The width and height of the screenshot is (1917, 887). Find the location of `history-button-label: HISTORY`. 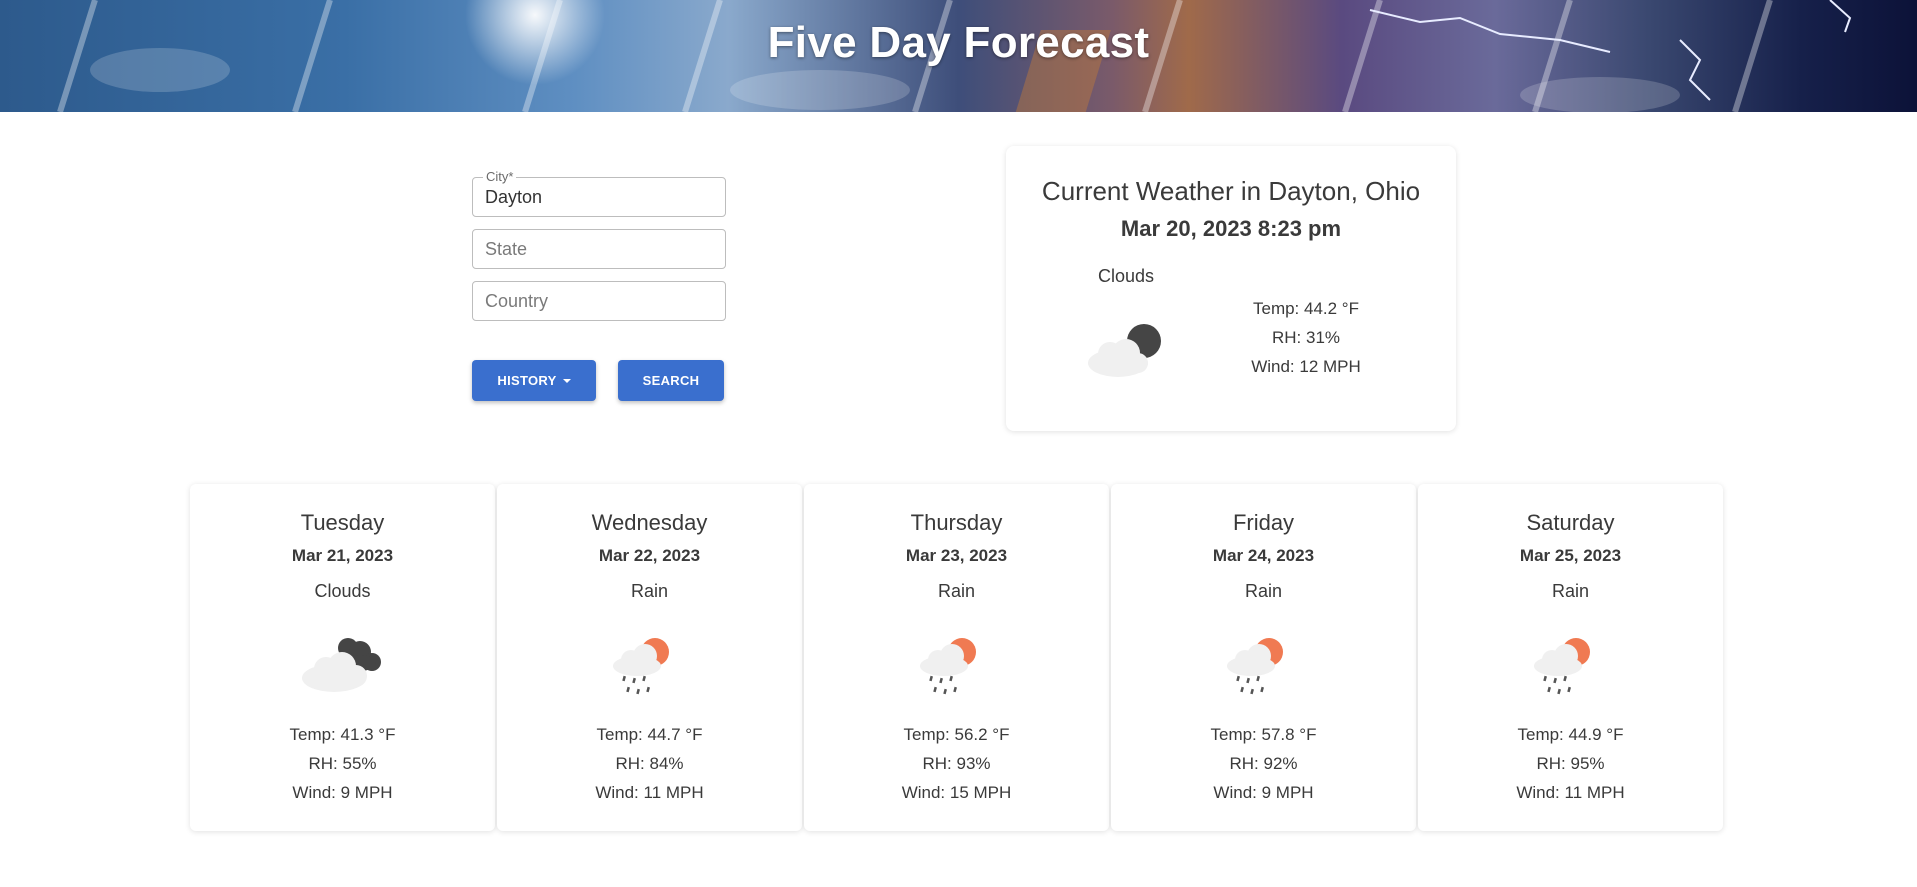

history-button-label: HISTORY is located at coordinates (527, 380).